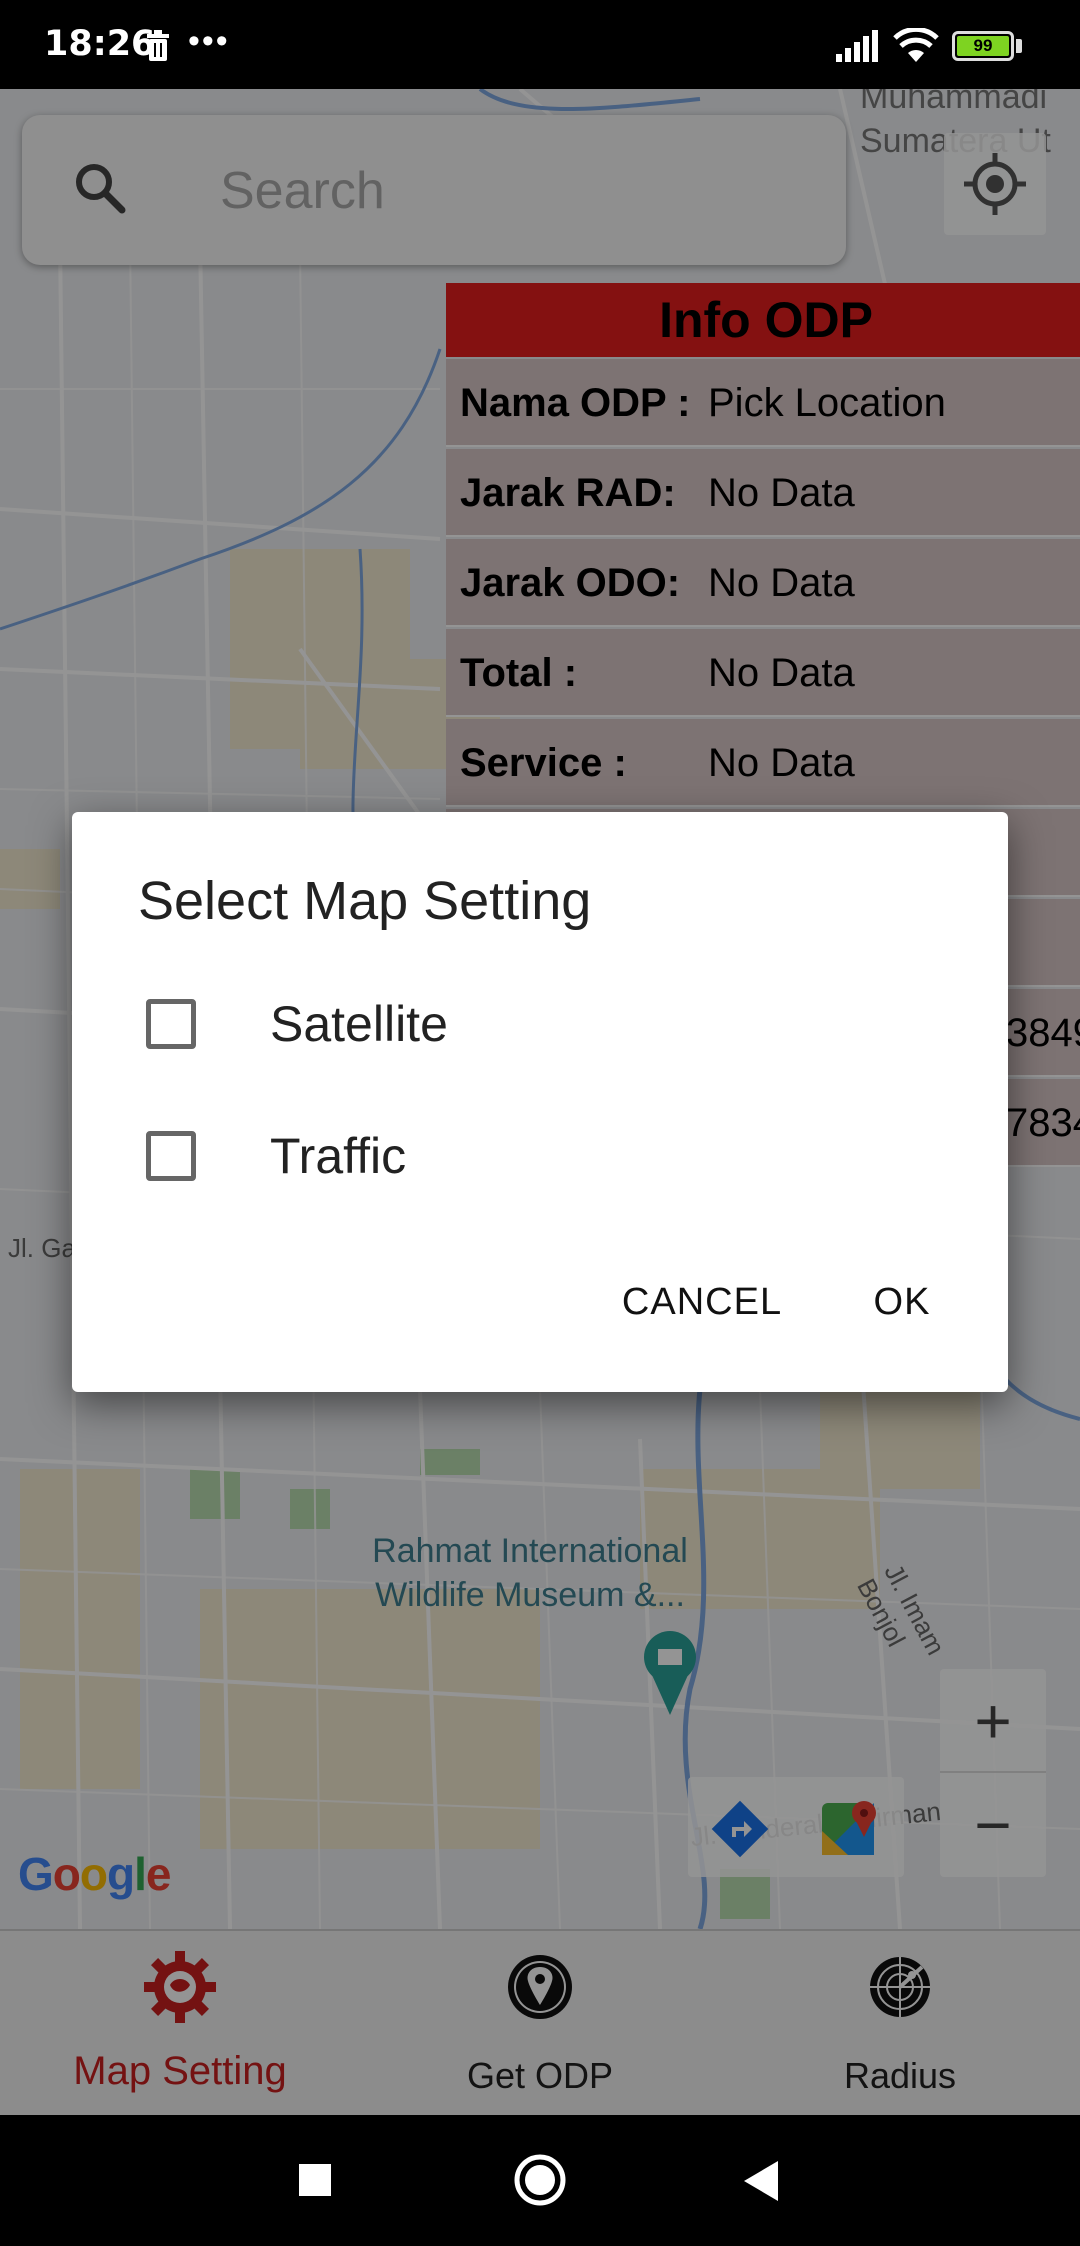 The height and width of the screenshot is (2246, 1080). Describe the element at coordinates (540, 44) in the screenshot. I see `status-bar: 18:26 ••• 99` at that location.